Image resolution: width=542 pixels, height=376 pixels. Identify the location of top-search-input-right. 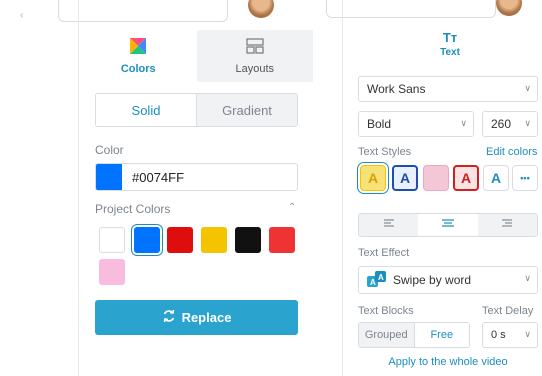
(411, 9).